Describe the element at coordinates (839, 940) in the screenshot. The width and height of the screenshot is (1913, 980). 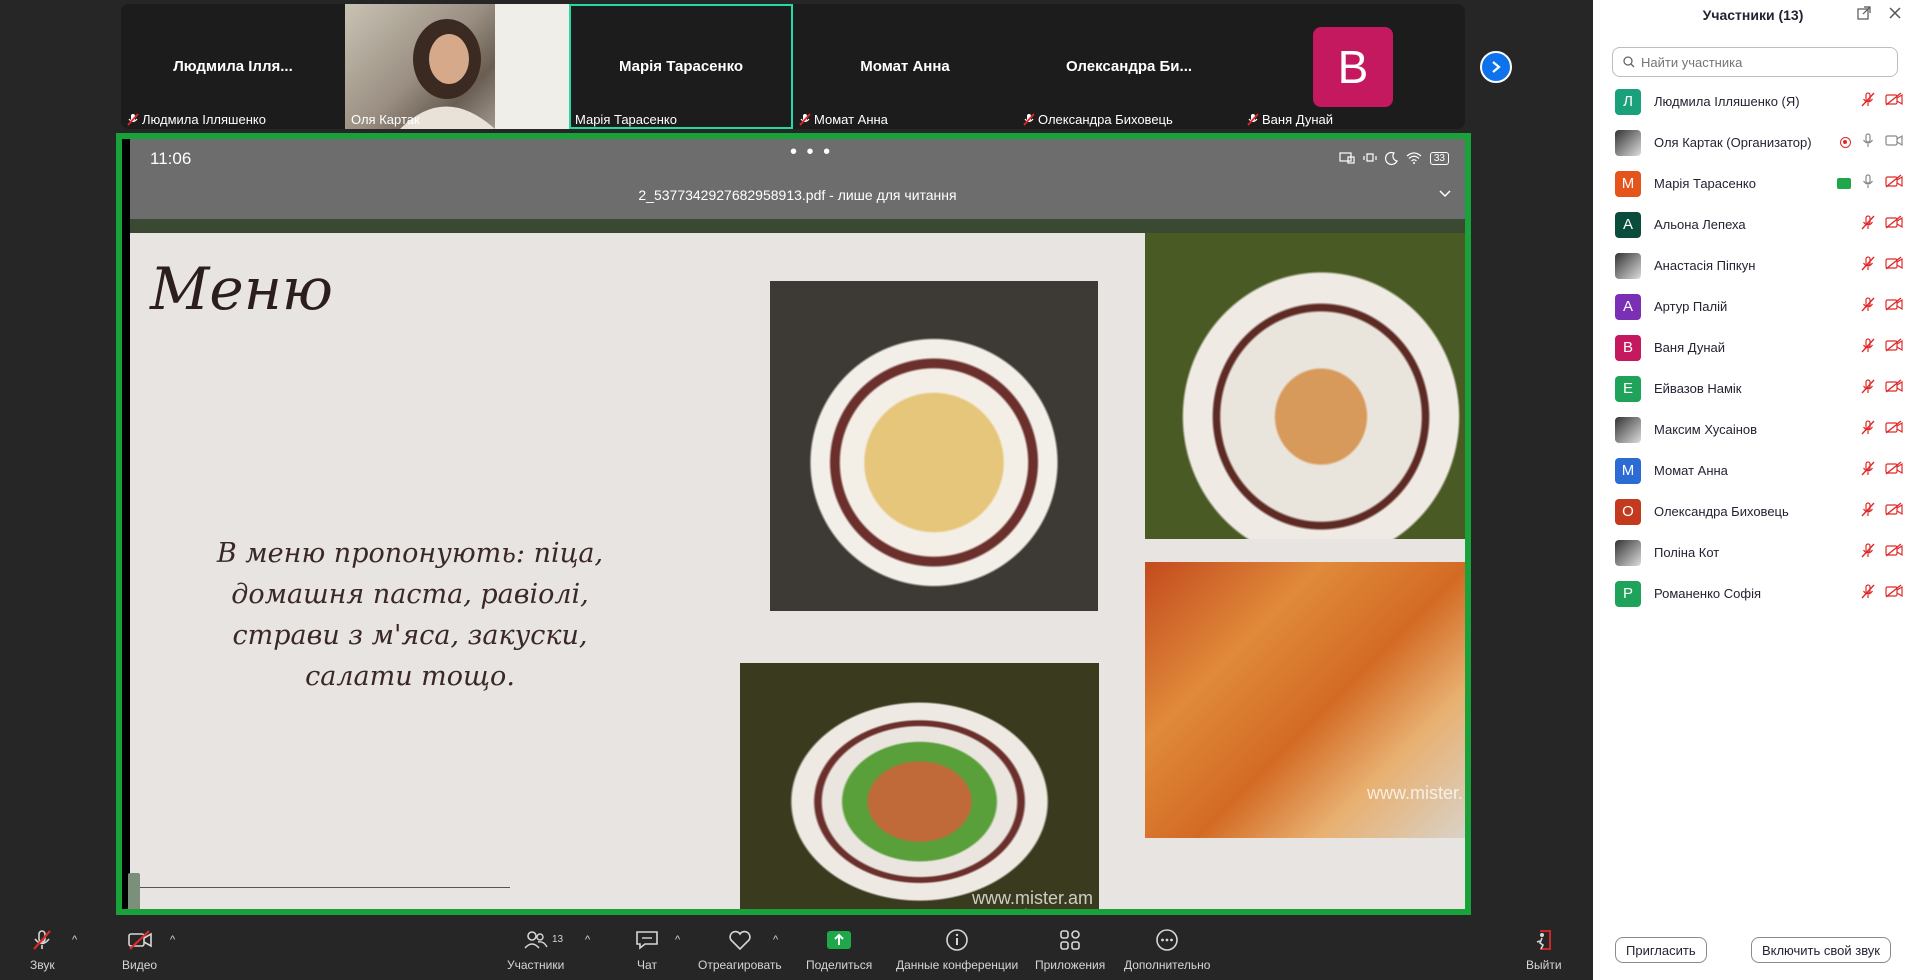
I see `share-screen-icon` at that location.